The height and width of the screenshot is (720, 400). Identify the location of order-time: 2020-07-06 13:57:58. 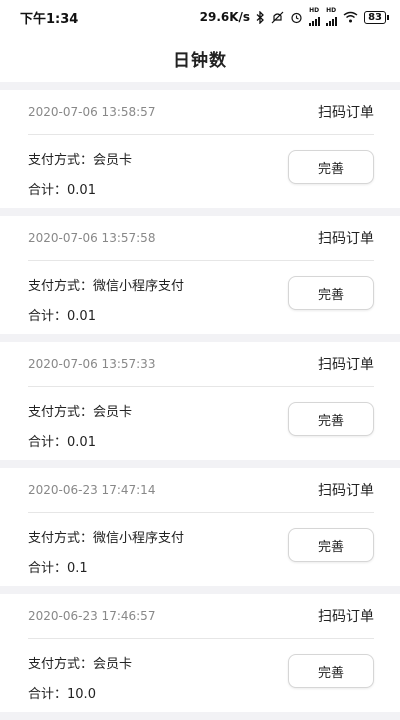
(92, 238).